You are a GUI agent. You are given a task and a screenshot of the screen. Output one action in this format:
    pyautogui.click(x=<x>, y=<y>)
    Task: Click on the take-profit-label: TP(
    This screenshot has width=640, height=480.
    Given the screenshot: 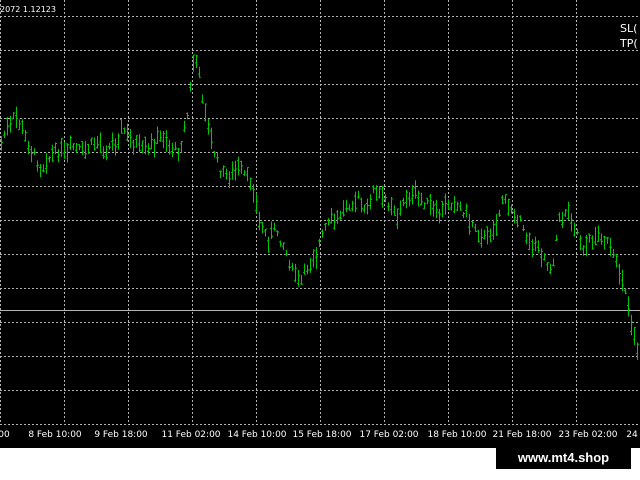 What is the action you would take?
    pyautogui.click(x=629, y=43)
    